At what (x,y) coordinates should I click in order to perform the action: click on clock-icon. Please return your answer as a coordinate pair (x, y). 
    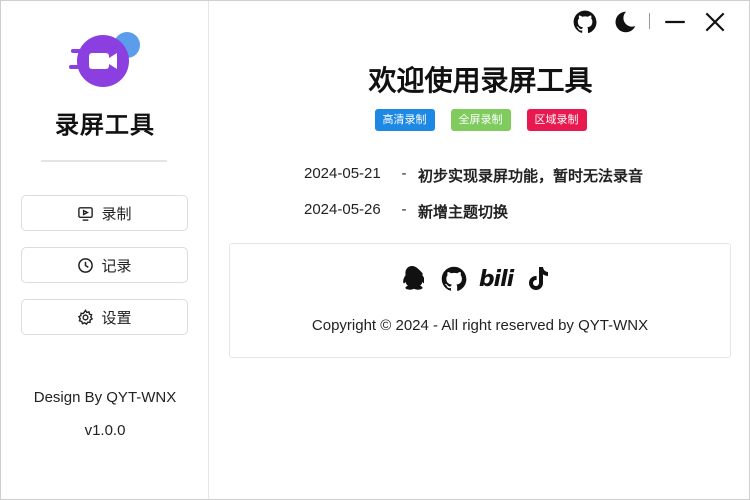
    Looking at the image, I should click on (86, 265).